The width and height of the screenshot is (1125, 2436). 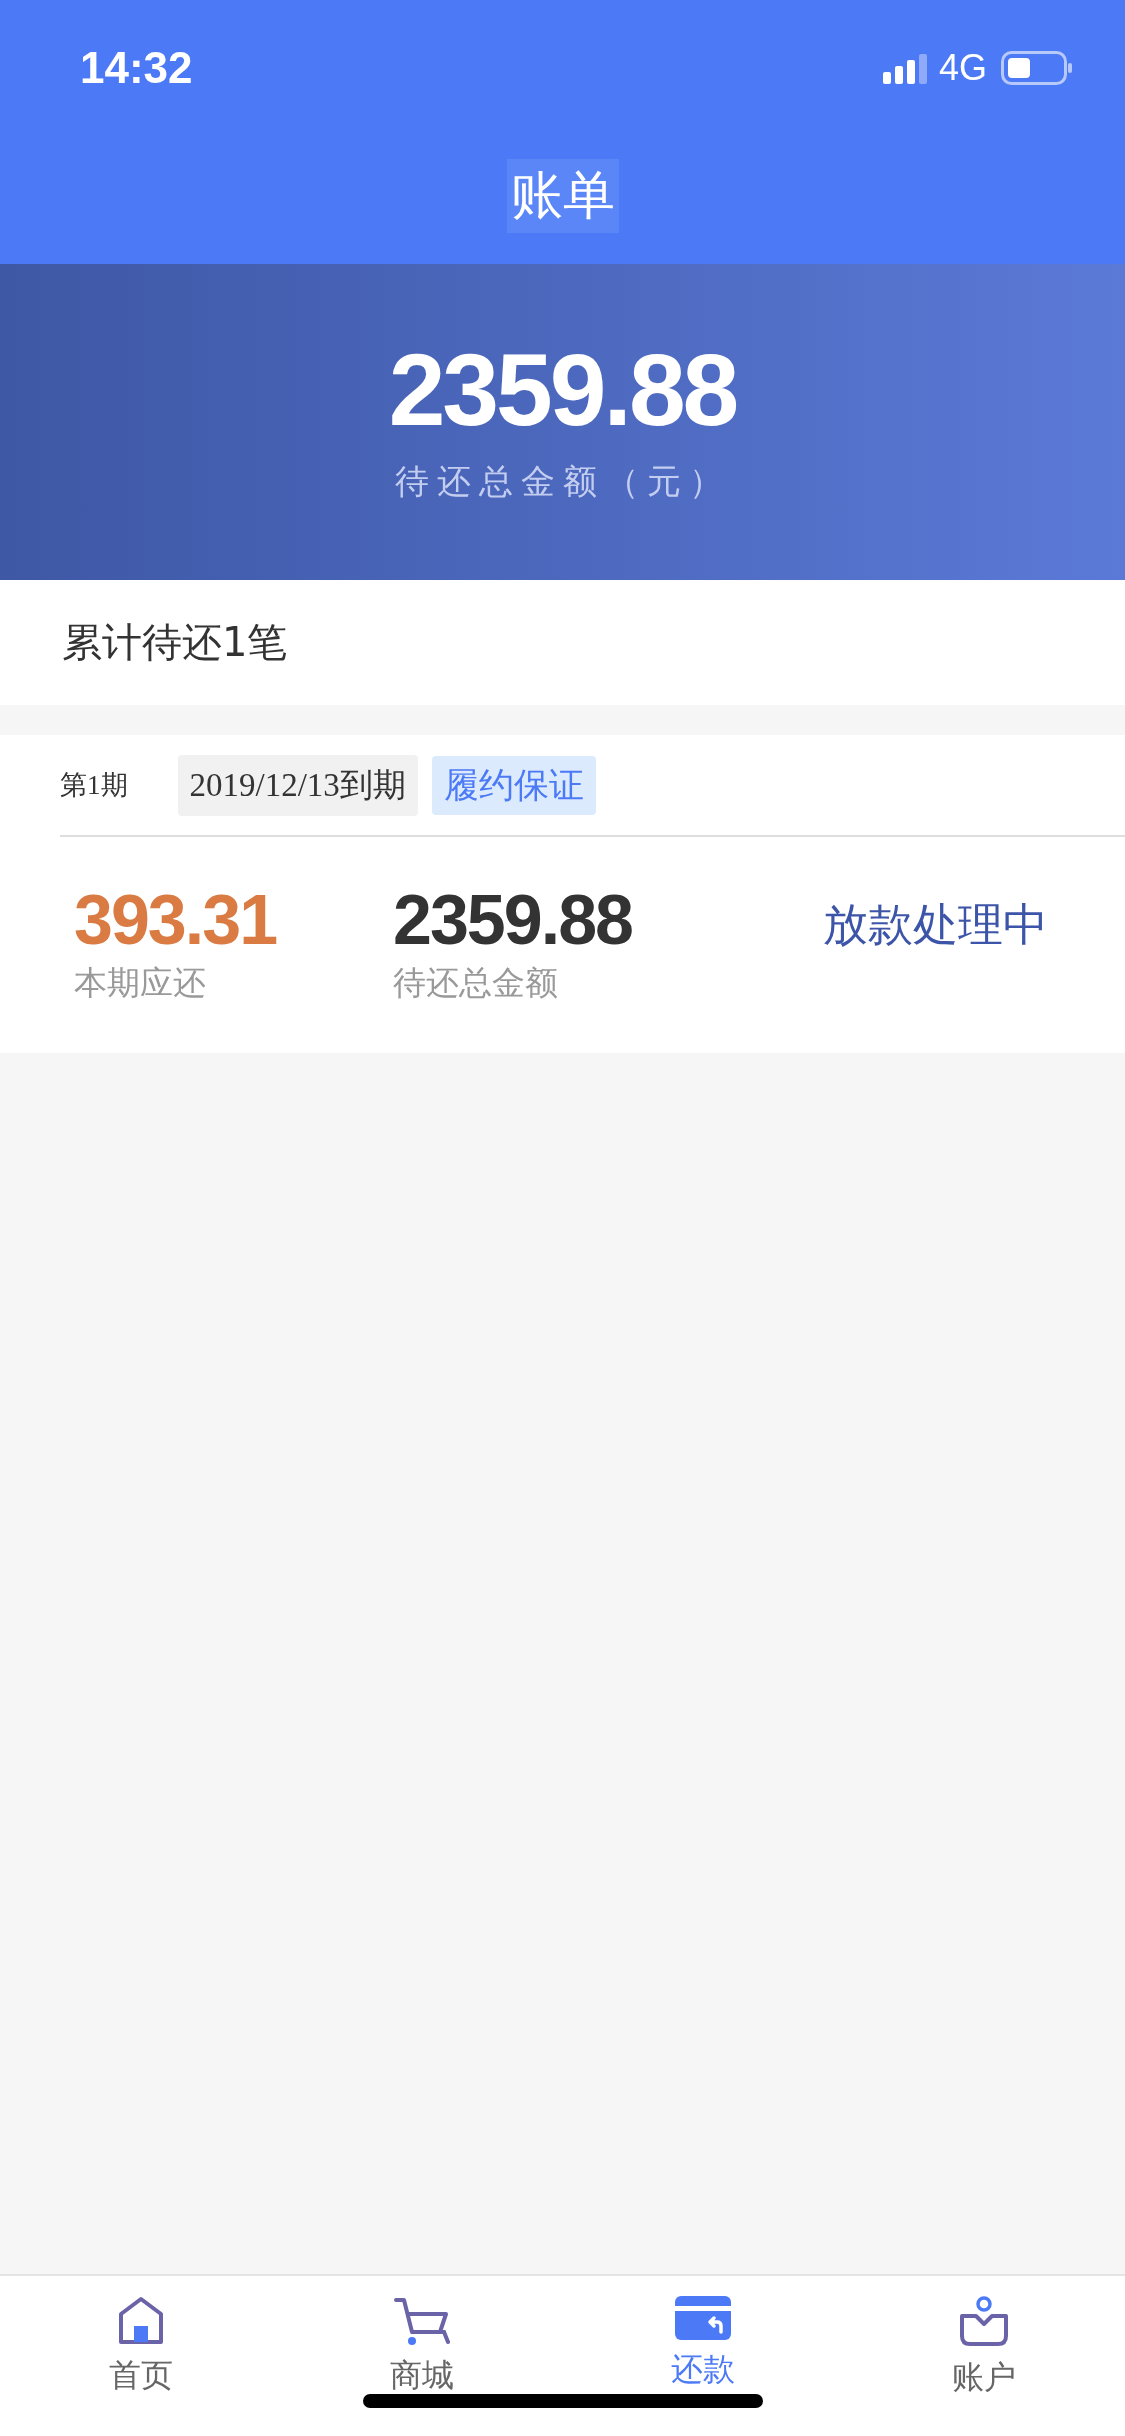 I want to click on network-label: 4G, so click(x=962, y=68).